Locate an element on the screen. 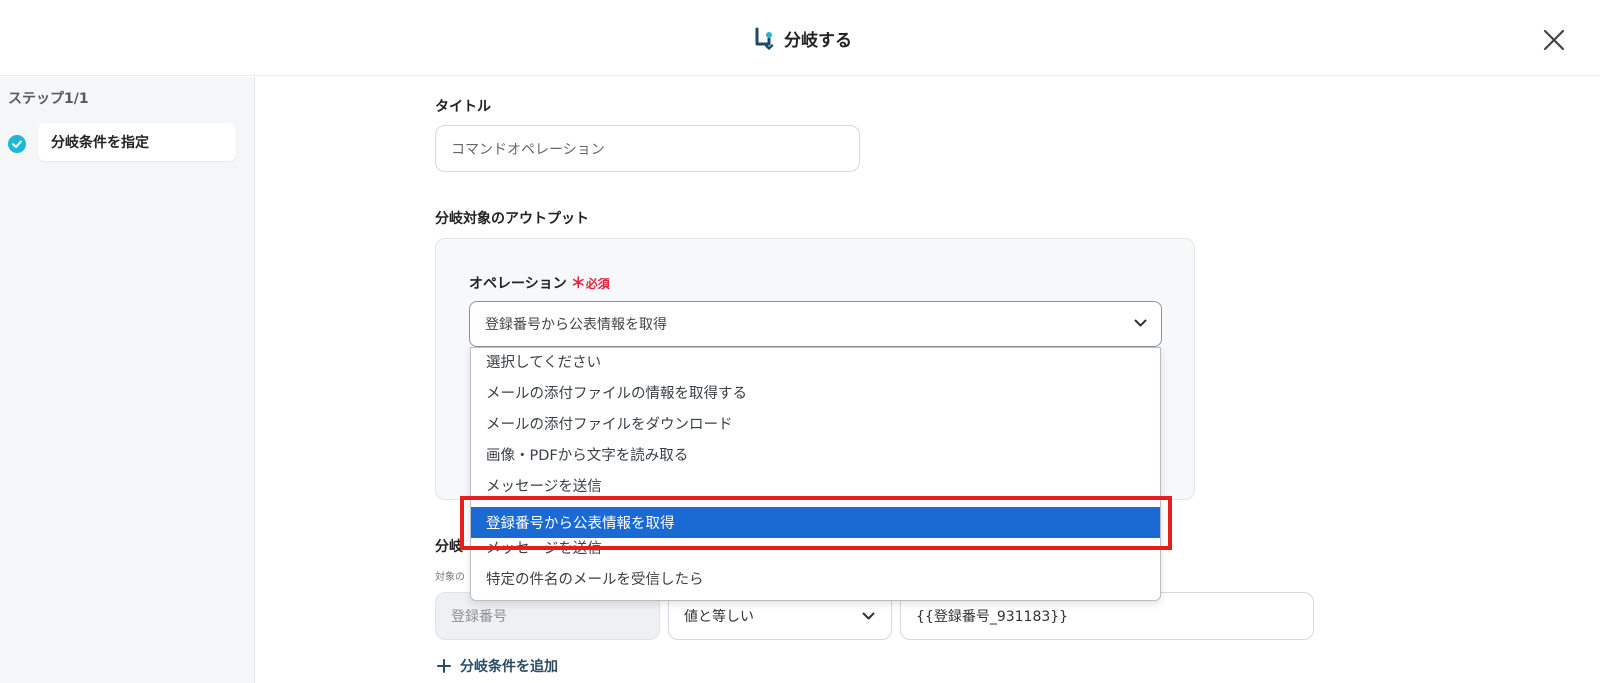  modal-header: 分岐する is located at coordinates (800, 38).